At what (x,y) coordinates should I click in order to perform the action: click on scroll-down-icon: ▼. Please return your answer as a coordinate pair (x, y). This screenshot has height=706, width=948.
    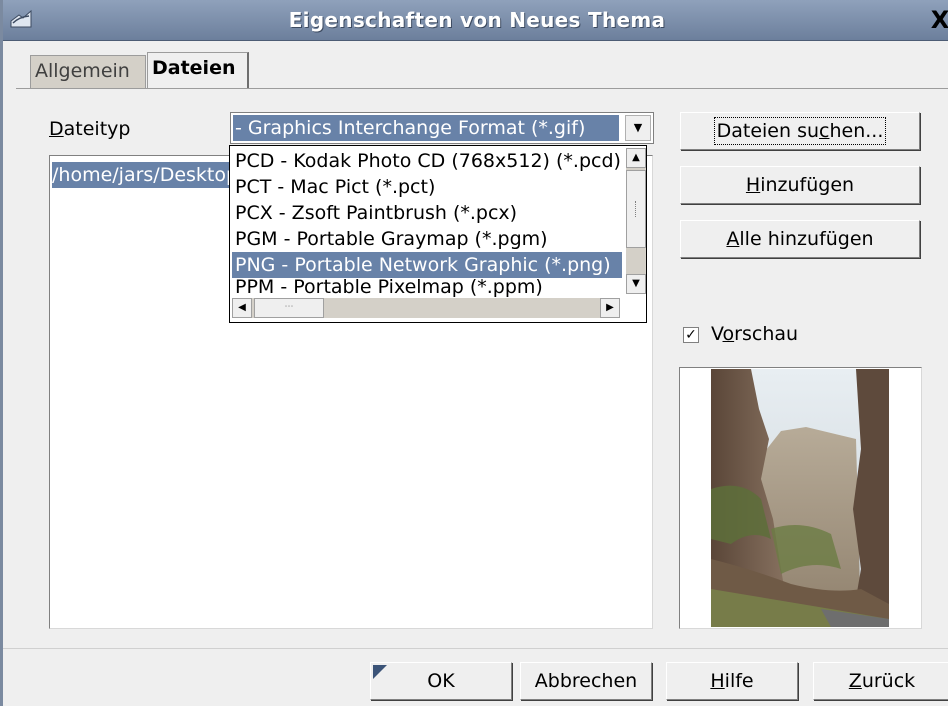
    Looking at the image, I should click on (636, 284).